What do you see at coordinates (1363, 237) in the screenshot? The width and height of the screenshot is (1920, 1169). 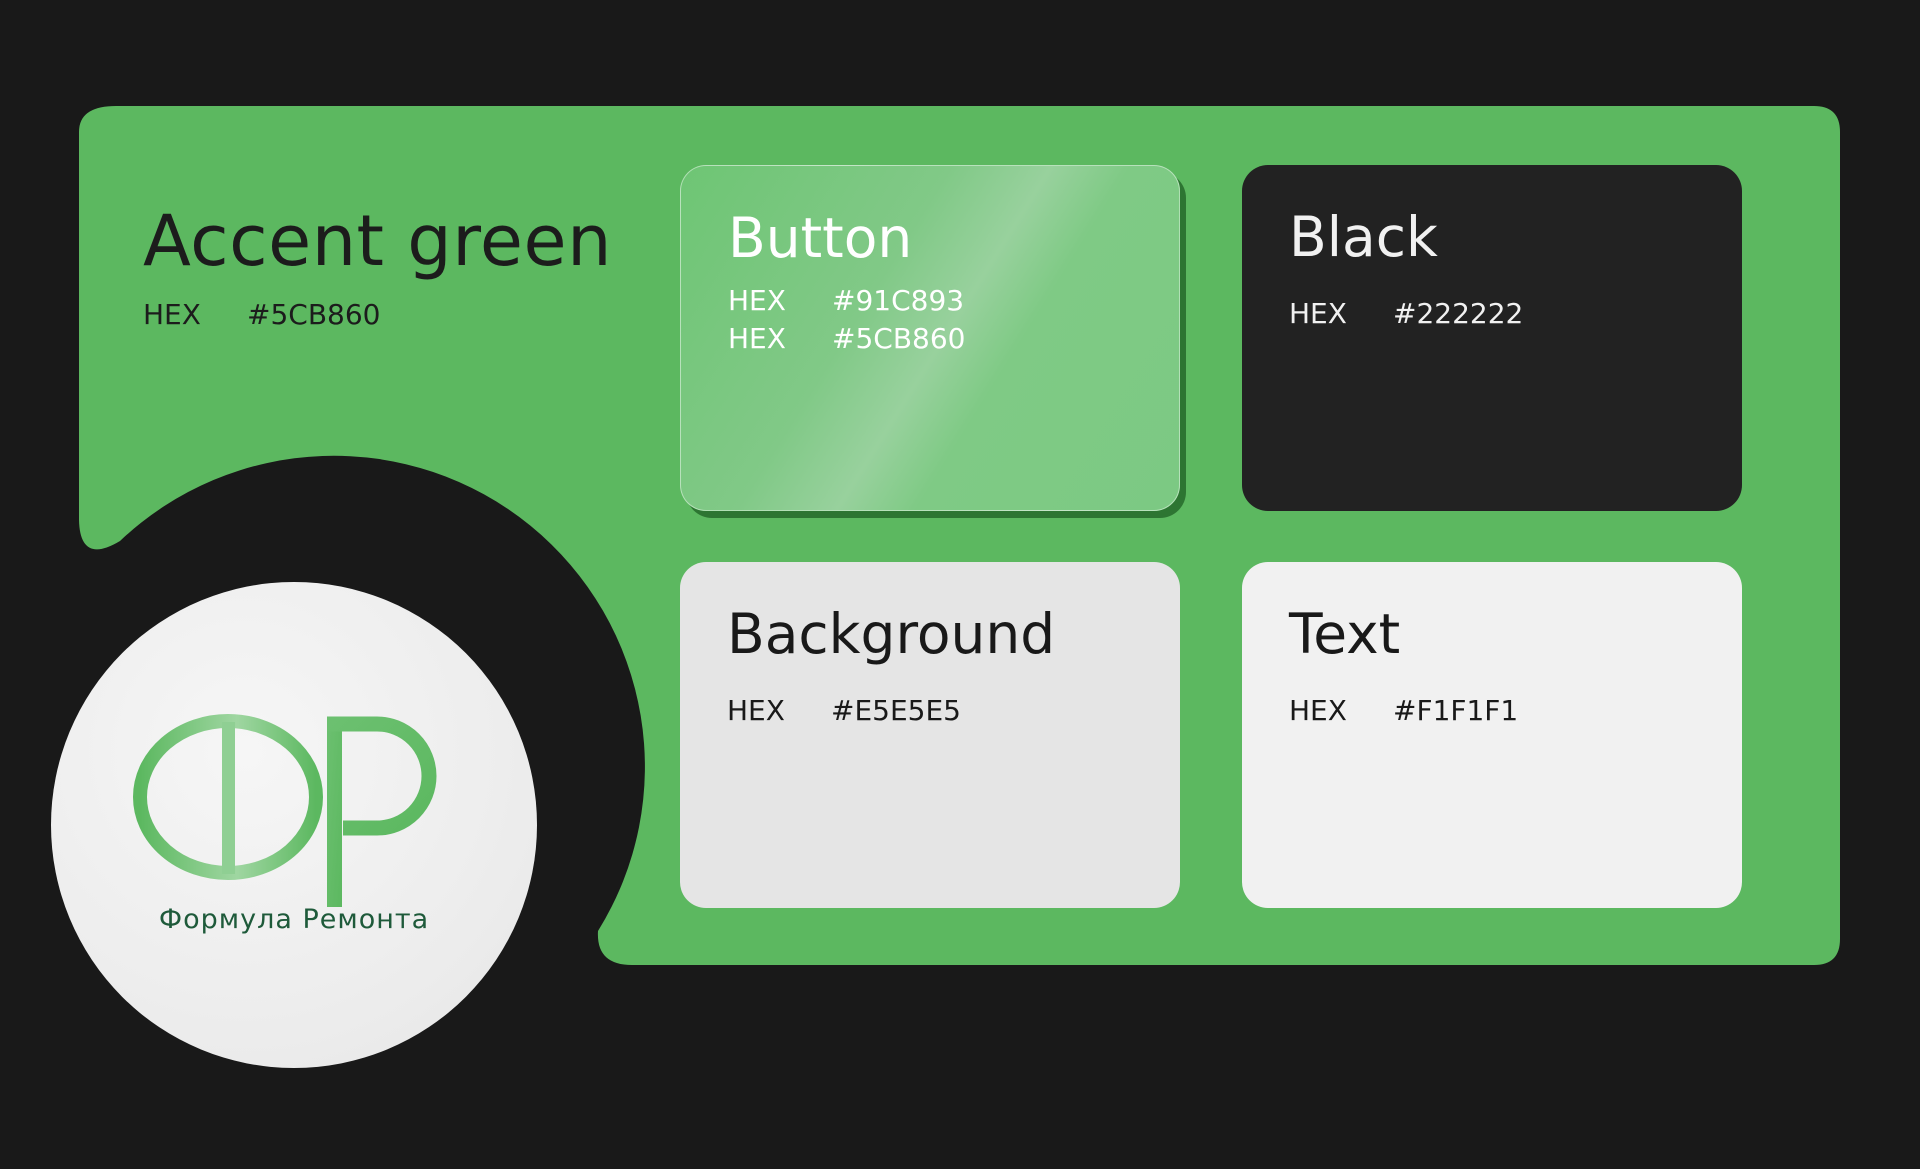 I see `card-title: Black` at bounding box center [1363, 237].